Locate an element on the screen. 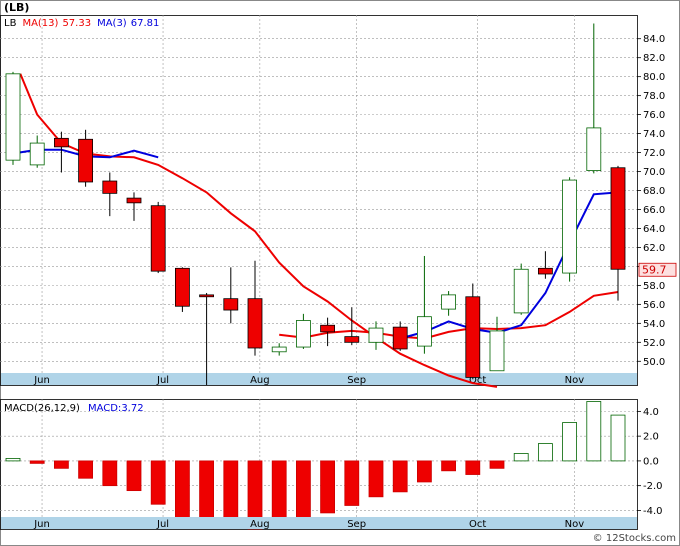  price-y-tick-label: 64.0 is located at coordinates (654, 229).